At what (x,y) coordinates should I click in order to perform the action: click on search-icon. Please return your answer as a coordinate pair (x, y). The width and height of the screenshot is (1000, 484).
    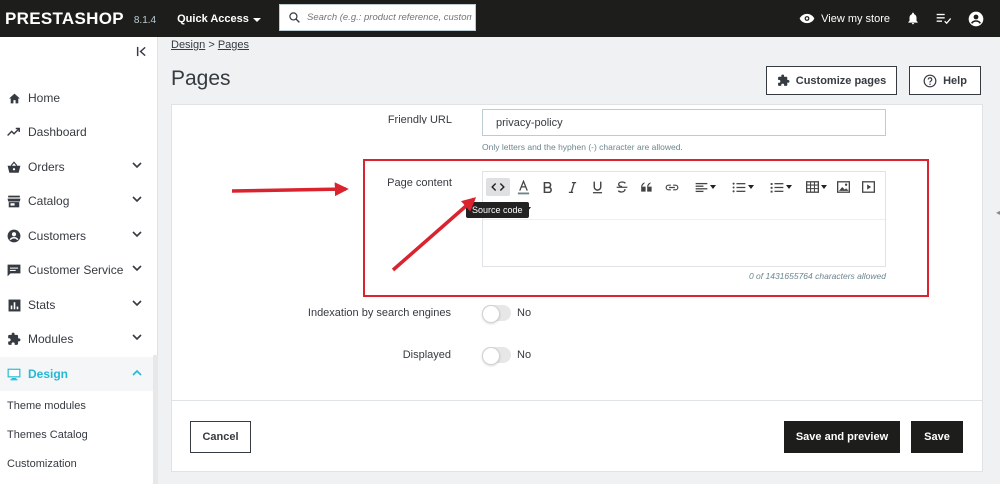
    Looking at the image, I should click on (294, 17).